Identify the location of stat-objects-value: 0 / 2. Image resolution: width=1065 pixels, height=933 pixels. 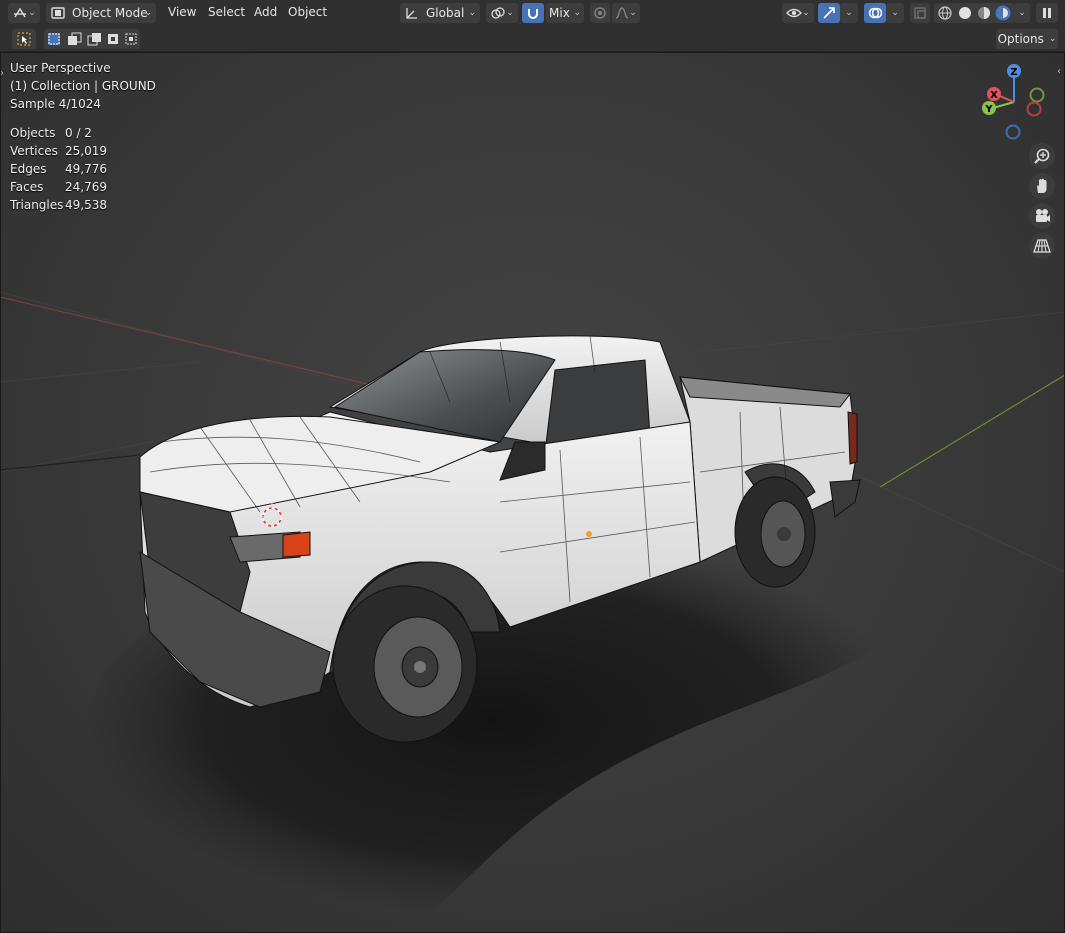
(78, 133).